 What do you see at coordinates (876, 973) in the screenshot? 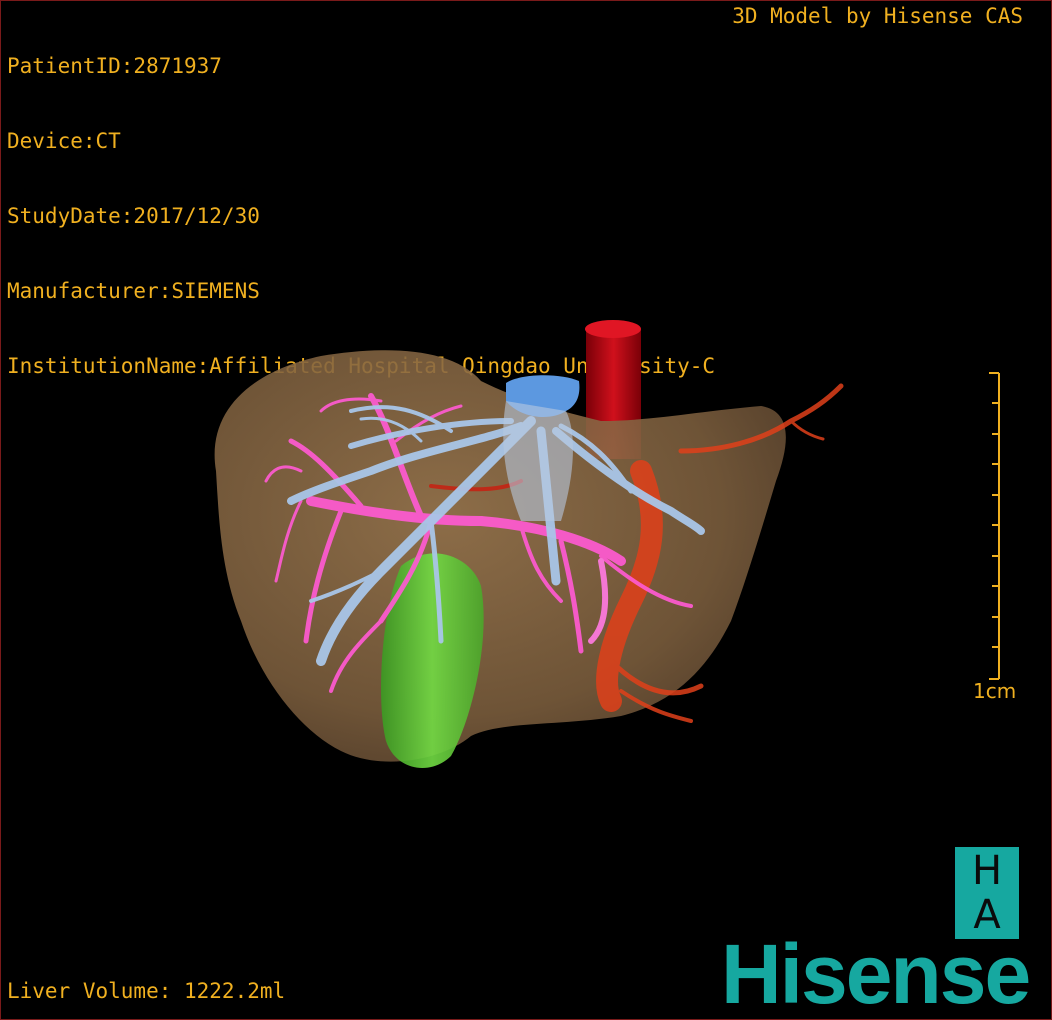
I see `hisense-wordmark: Hisense` at bounding box center [876, 973].